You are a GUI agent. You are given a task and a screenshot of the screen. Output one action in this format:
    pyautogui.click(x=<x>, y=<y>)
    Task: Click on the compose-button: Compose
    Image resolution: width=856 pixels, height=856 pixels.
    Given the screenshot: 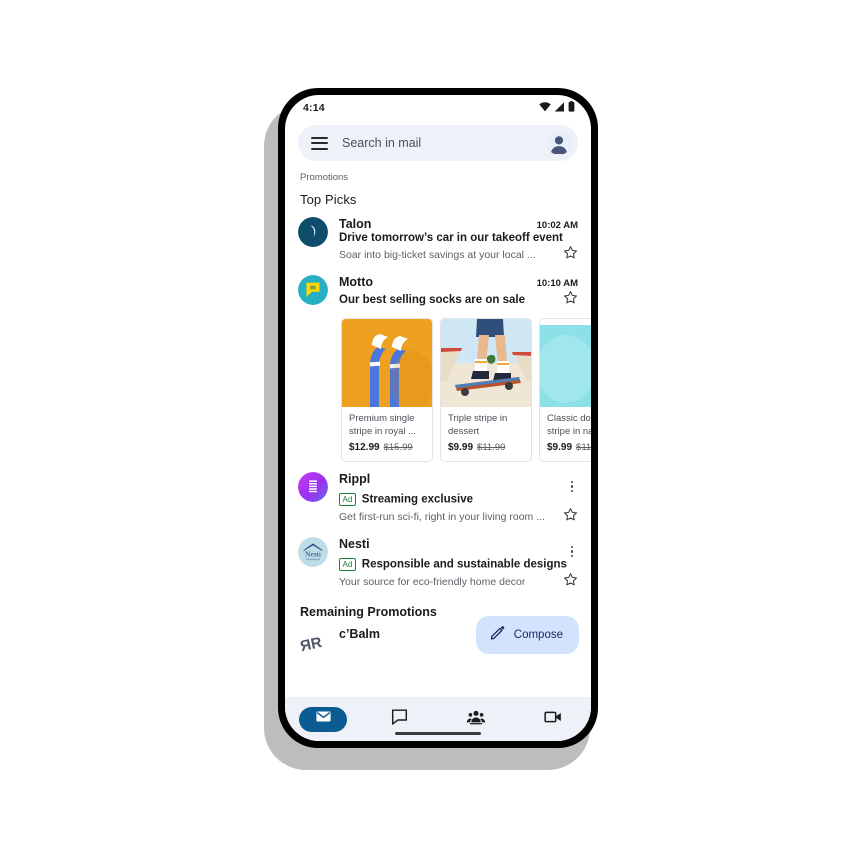 What is the action you would take?
    pyautogui.click(x=527, y=635)
    